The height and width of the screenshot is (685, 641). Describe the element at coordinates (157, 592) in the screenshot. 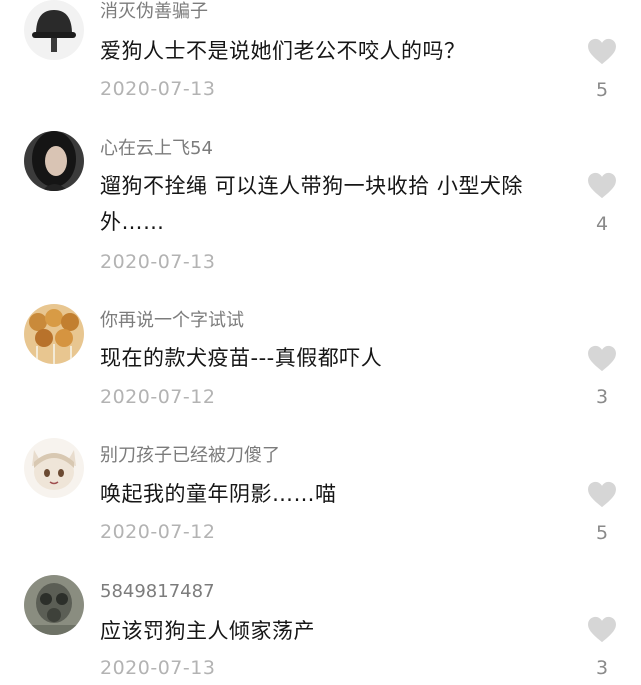

I see `username: 5849817487` at that location.